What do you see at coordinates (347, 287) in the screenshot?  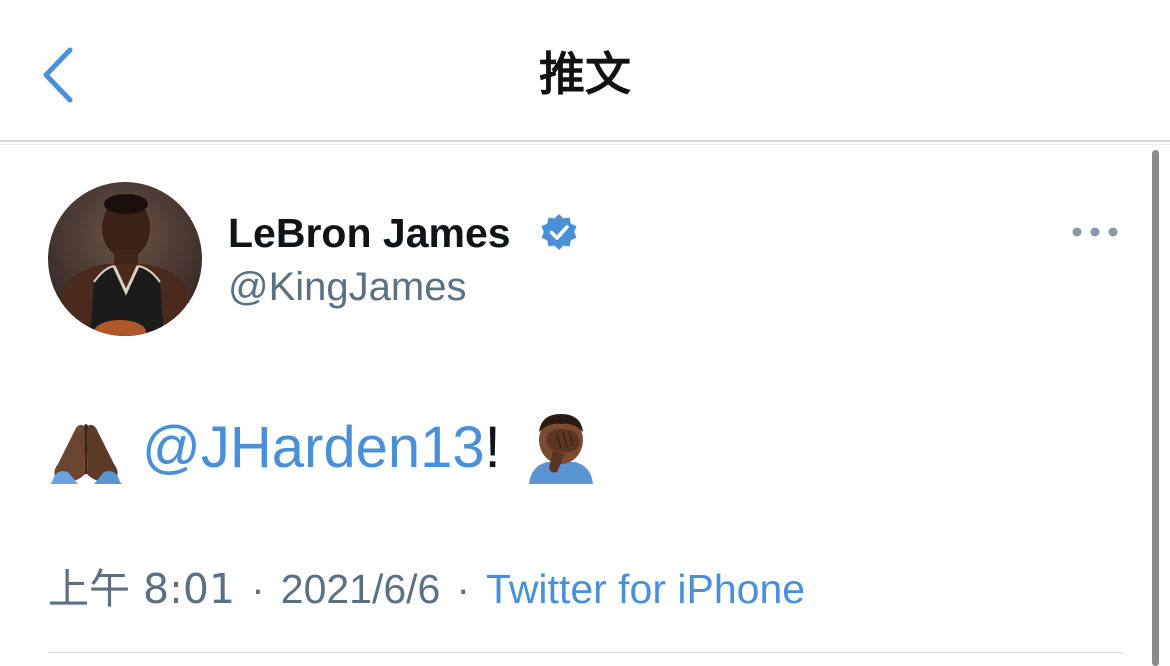 I see `author-handle: @KingJames` at bounding box center [347, 287].